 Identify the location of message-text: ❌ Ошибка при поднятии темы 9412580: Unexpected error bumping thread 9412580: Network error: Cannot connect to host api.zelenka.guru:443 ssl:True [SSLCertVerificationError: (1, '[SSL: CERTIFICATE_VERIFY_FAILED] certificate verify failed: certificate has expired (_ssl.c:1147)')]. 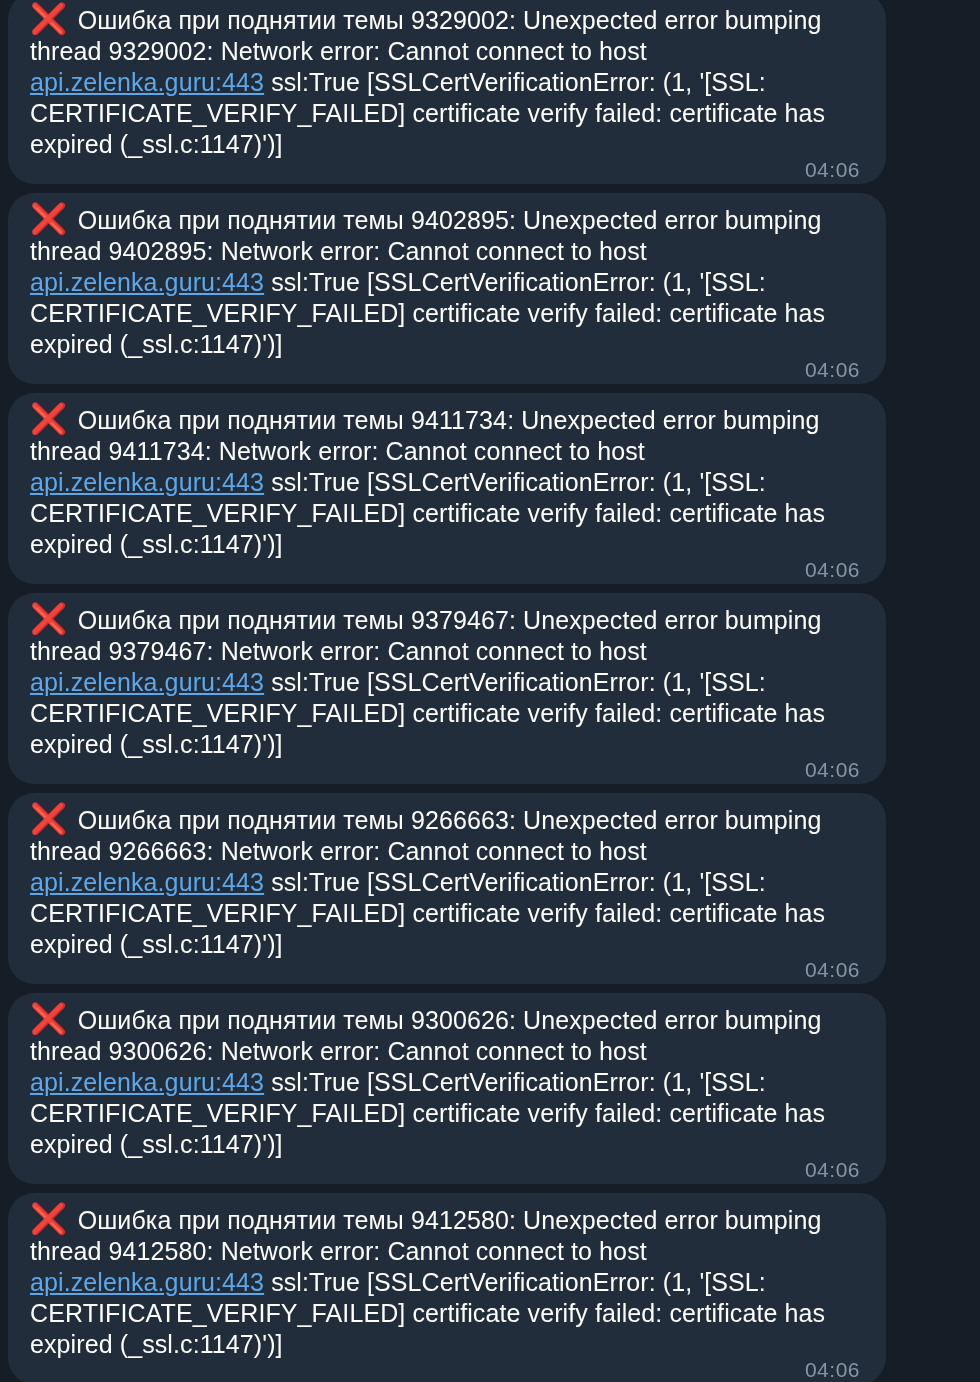
(428, 1281).